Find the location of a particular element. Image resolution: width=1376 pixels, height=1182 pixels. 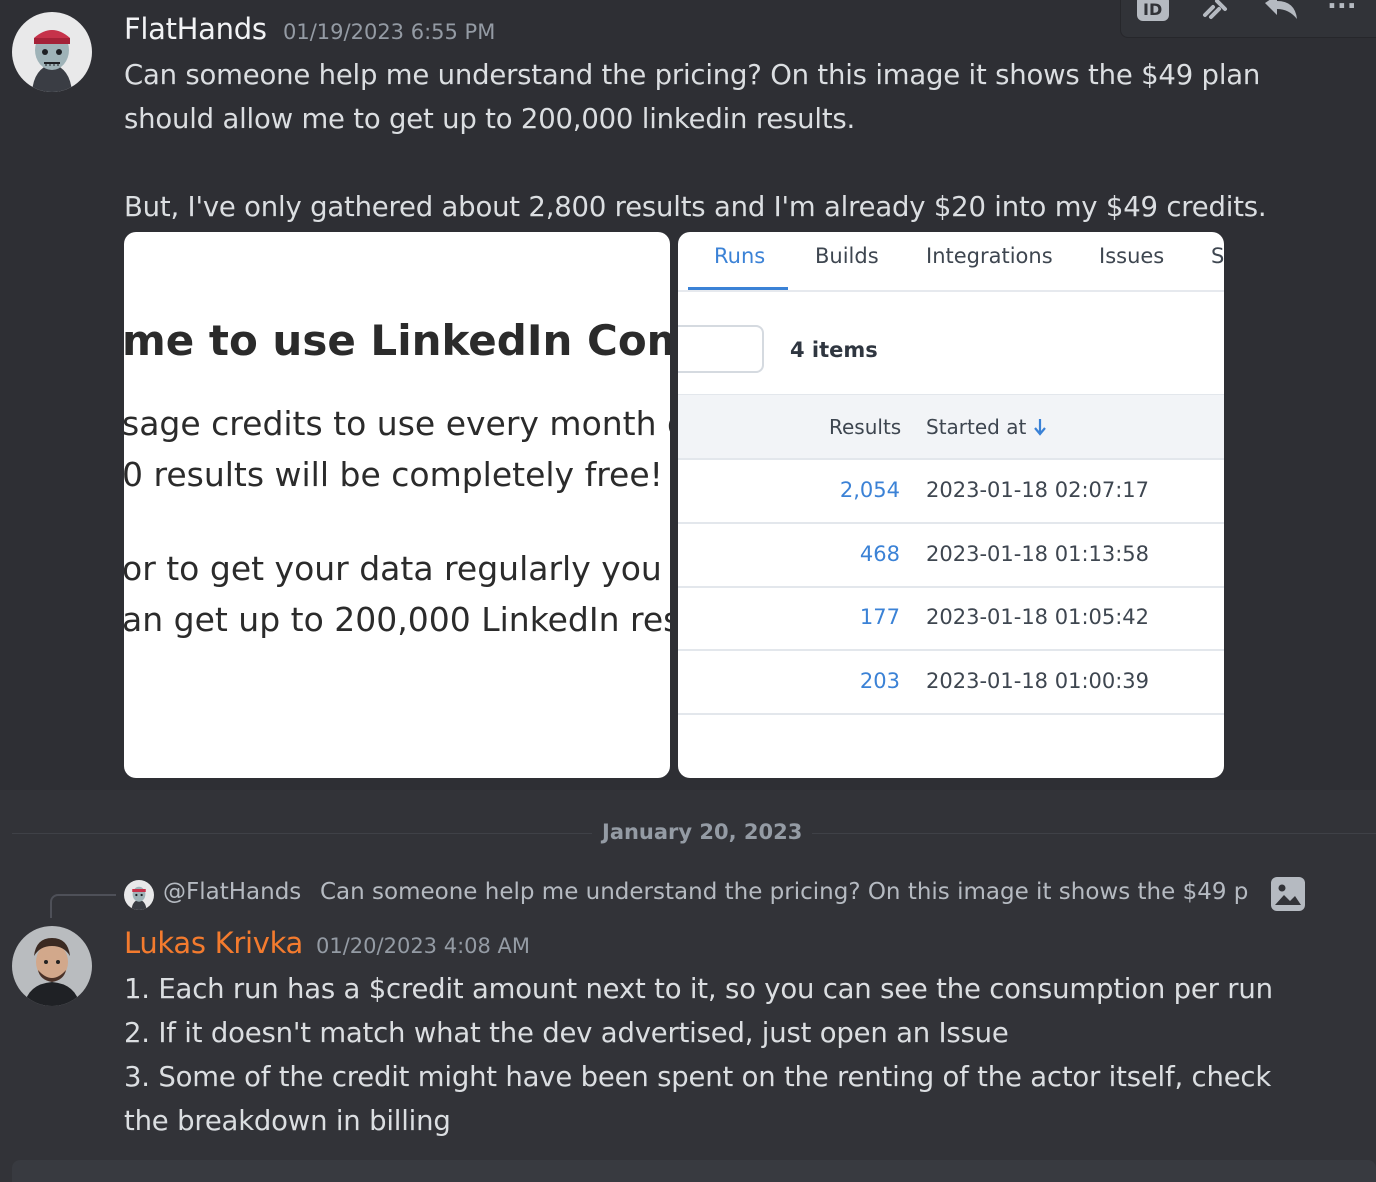

image-text-title: me to use LinkedIn Com is located at coordinates (397, 340).